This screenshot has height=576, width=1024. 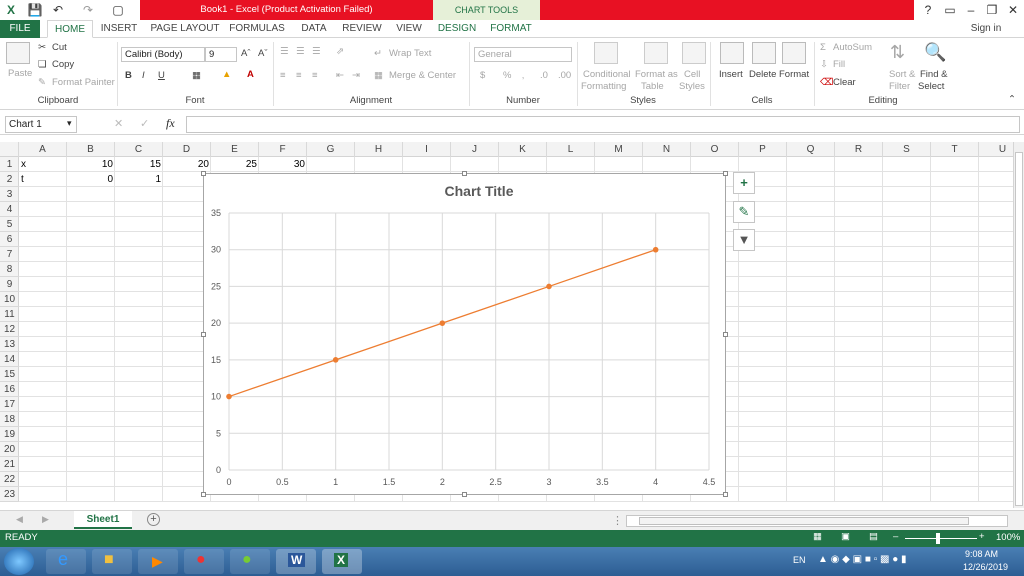 I want to click on align-center-icon: ≡, so click(x=299, y=75).